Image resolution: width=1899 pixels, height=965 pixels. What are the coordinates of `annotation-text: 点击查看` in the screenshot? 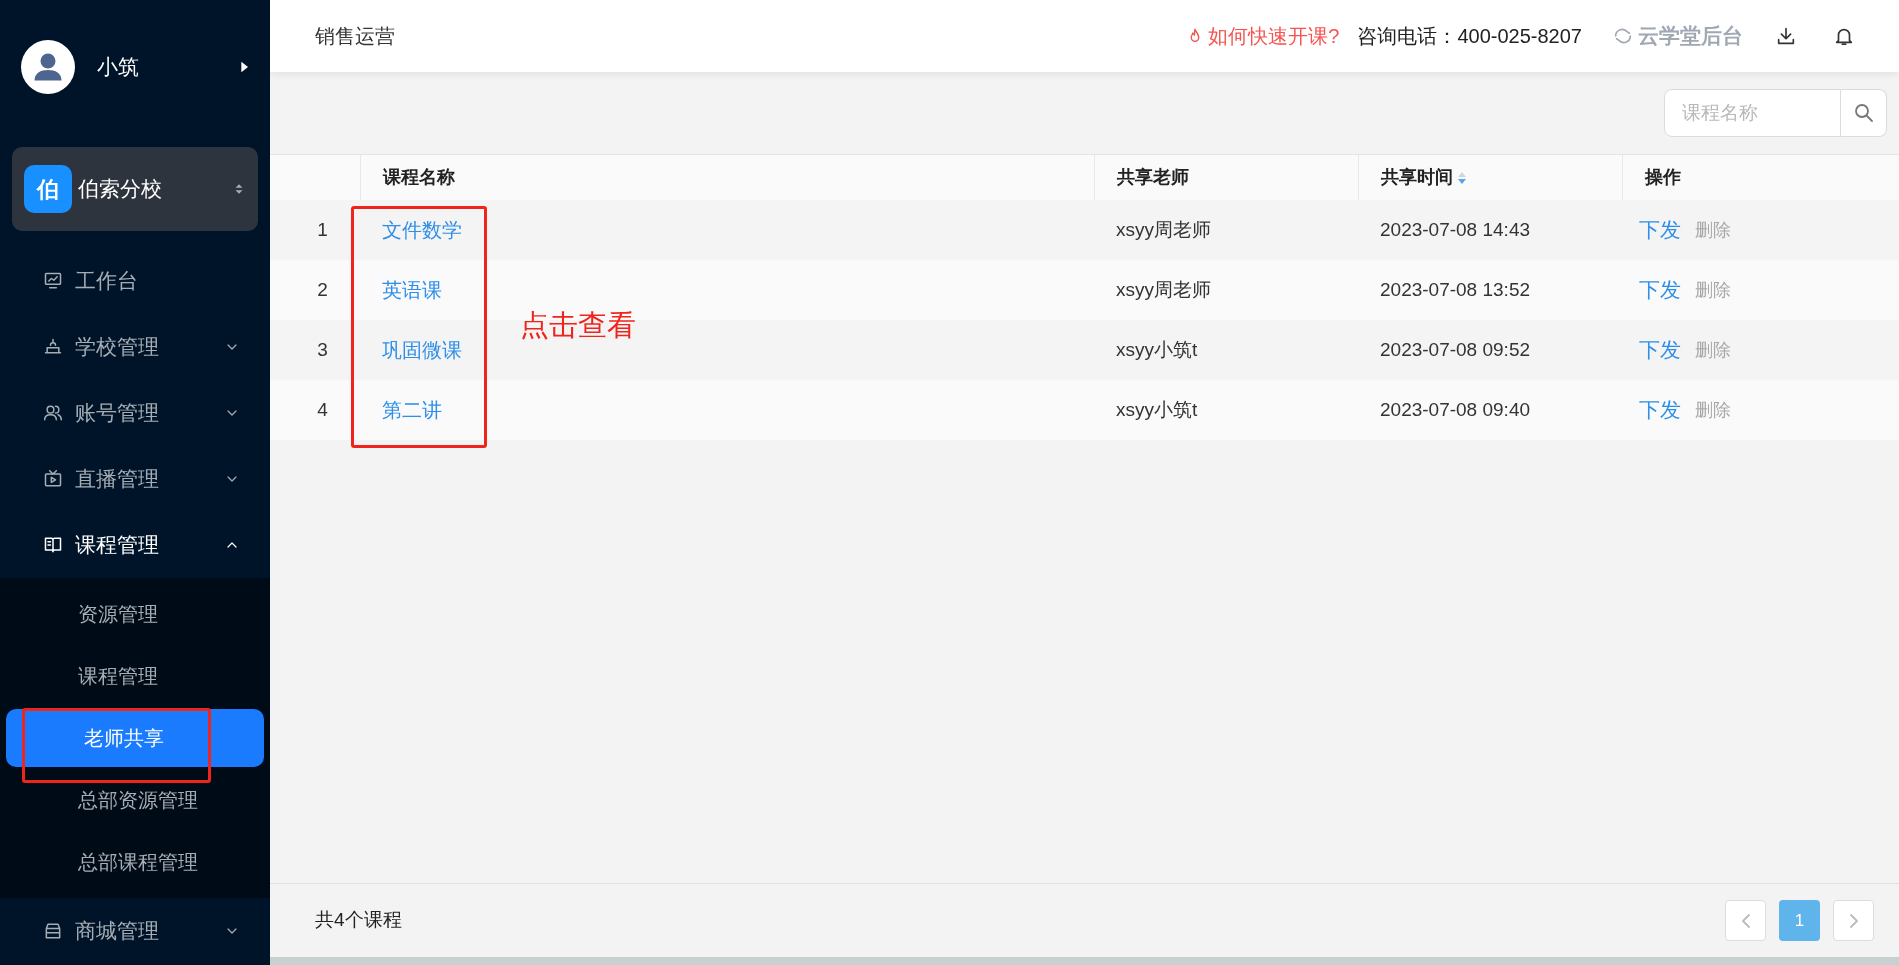 It's located at (578, 325).